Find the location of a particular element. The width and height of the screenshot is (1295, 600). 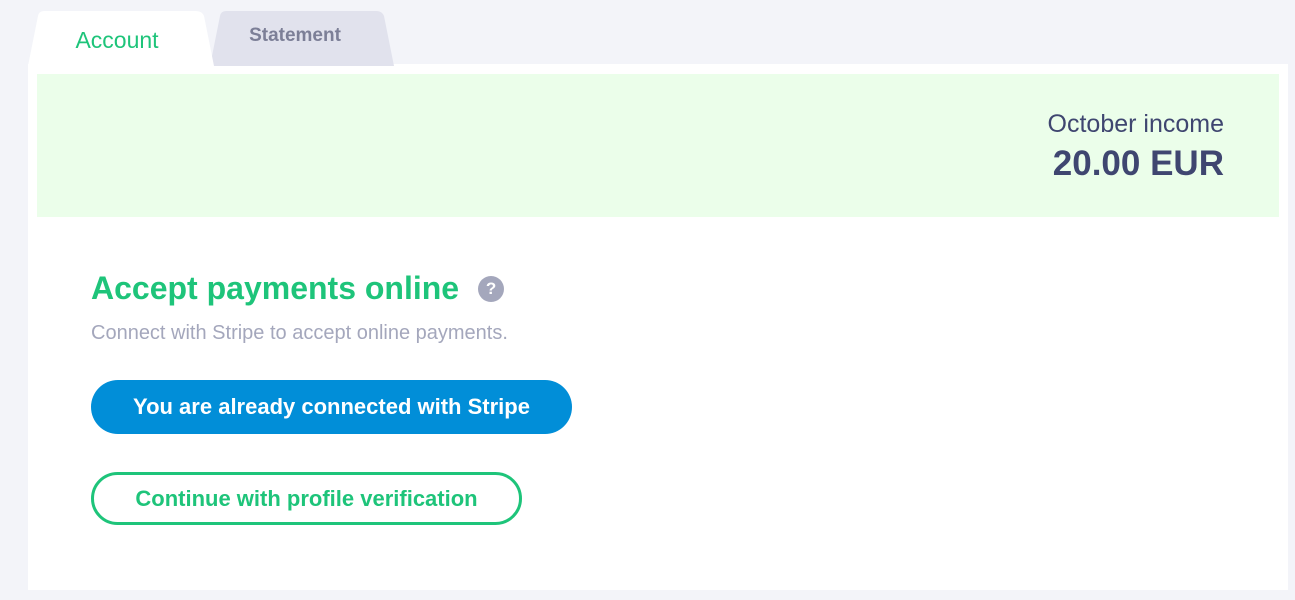

payments-title: Accept payments online is located at coordinates (275, 288).